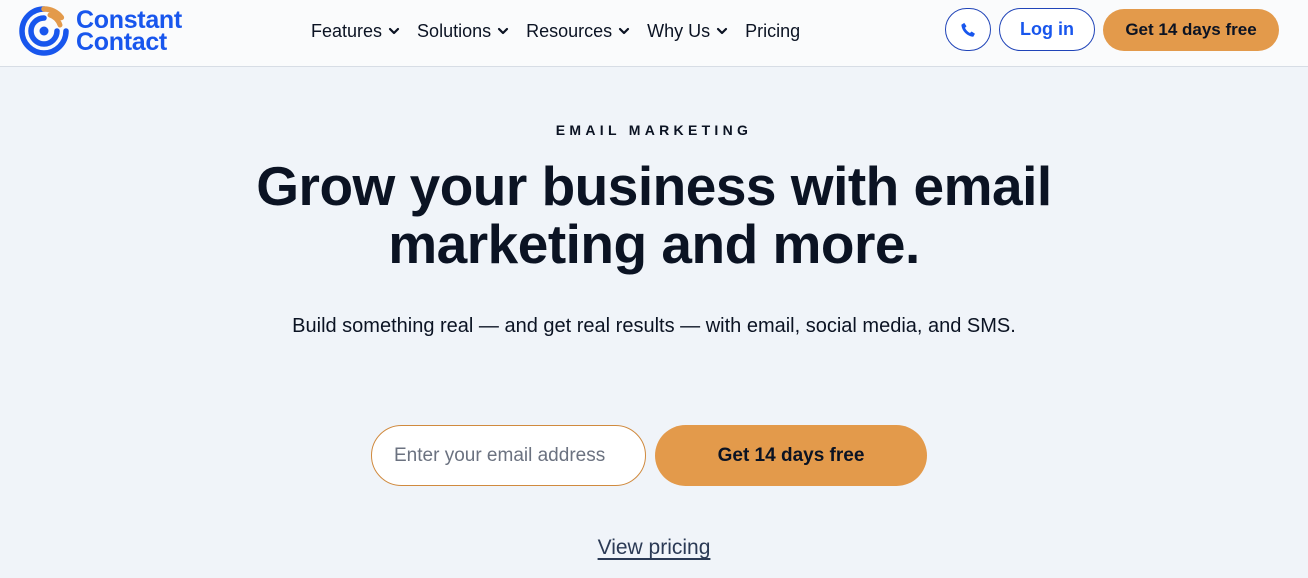 The height and width of the screenshot is (578, 1308). I want to click on view-pricing-link: View pricing, so click(654, 547).